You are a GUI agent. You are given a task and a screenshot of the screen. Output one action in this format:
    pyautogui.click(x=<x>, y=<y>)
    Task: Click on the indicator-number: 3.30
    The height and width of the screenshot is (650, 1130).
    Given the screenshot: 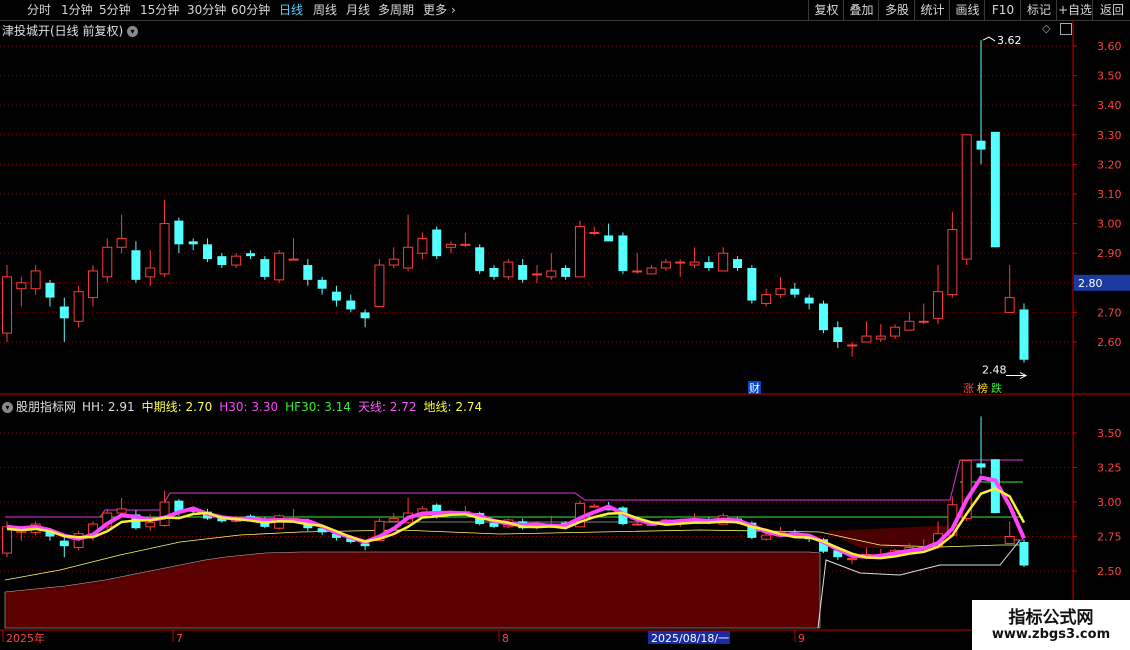 What is the action you would take?
    pyautogui.click(x=263, y=407)
    